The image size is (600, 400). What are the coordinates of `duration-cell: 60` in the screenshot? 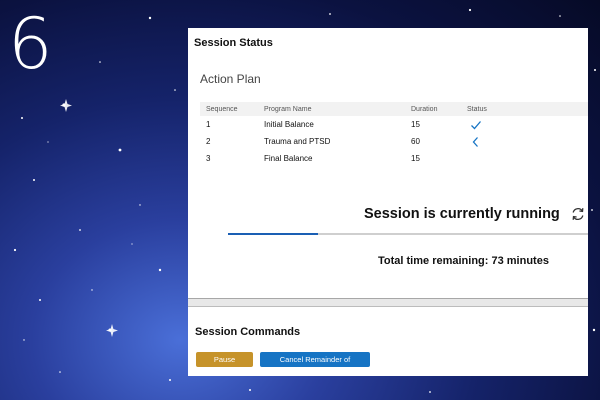 It's located at (415, 141).